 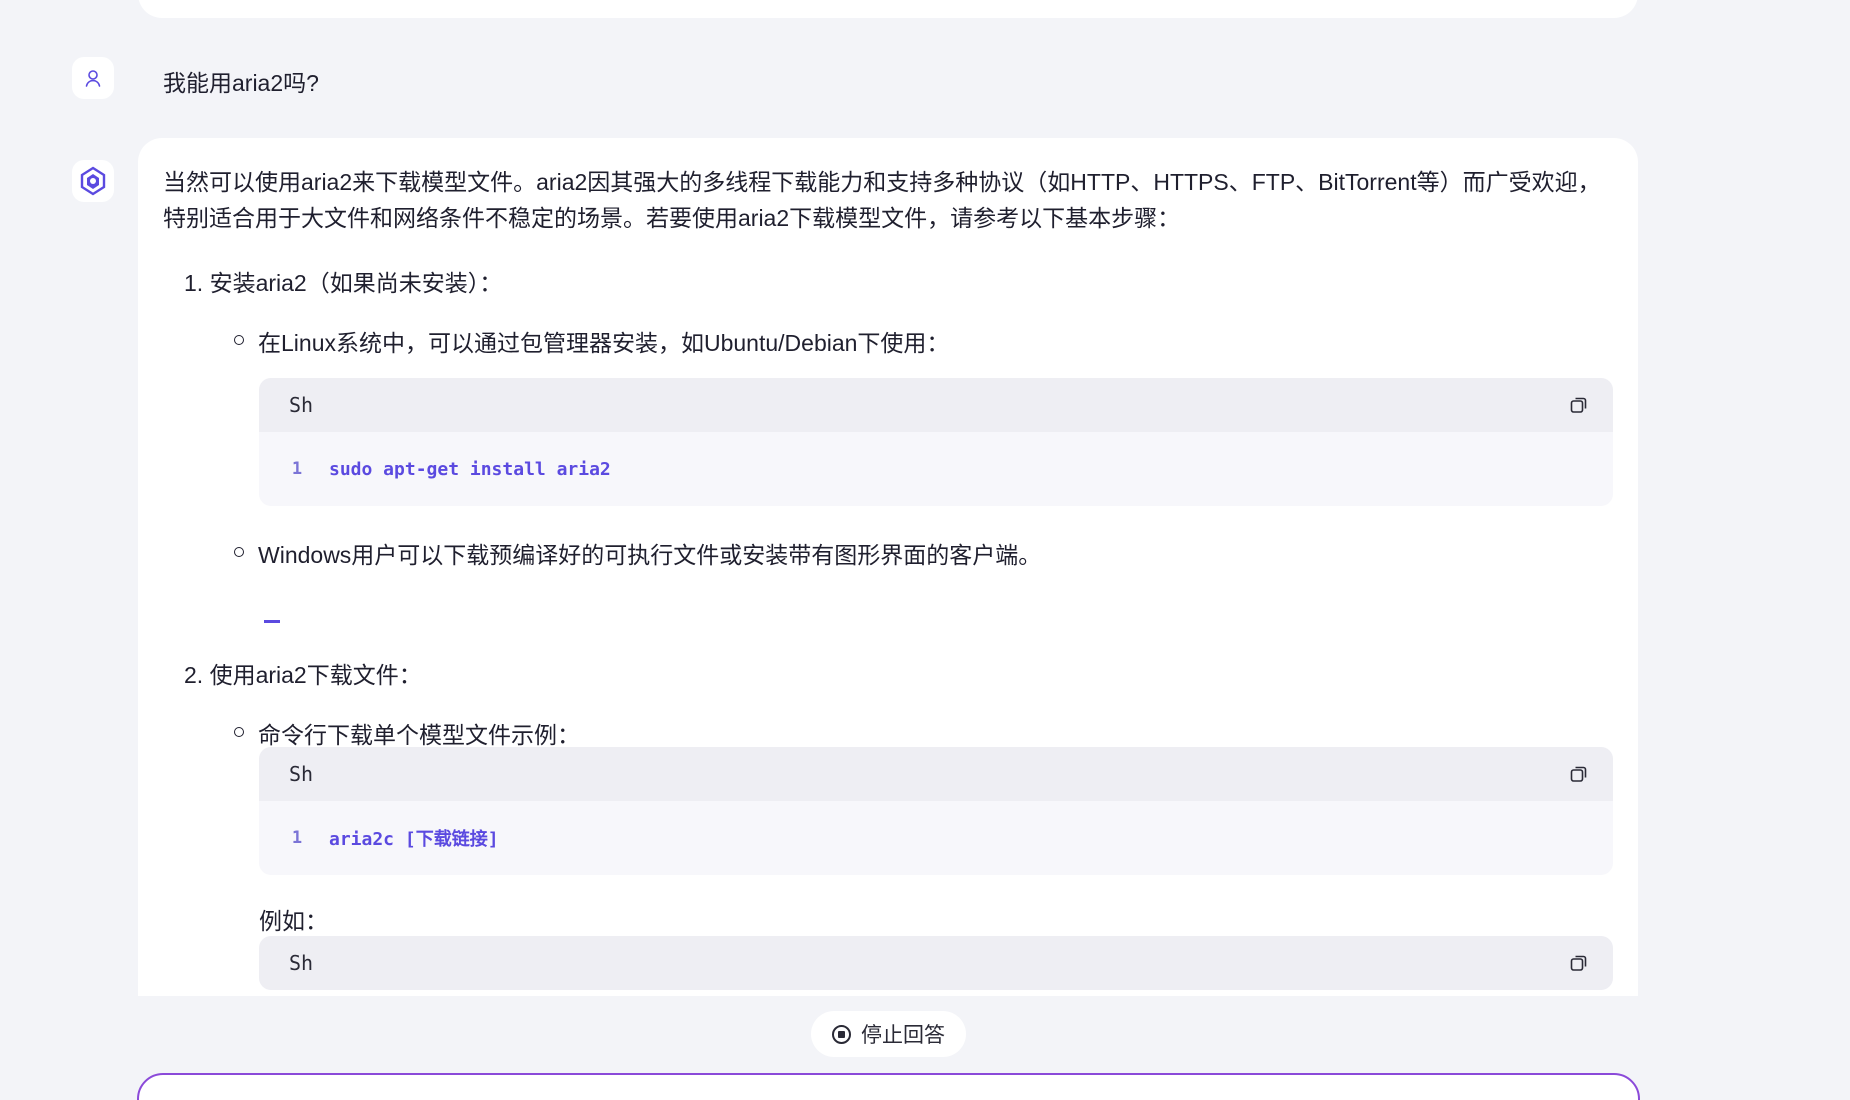 What do you see at coordinates (272, 621) in the screenshot?
I see `streaming-cursor` at bounding box center [272, 621].